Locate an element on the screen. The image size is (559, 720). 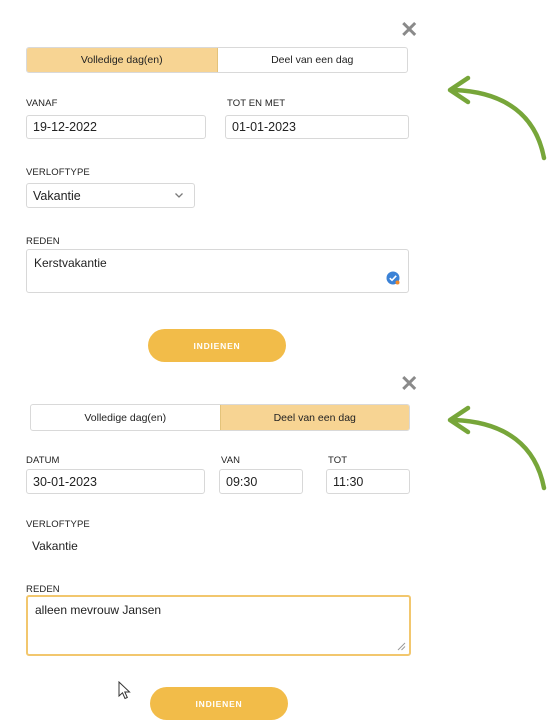
reason-text: alleen mevrouw Jansen is located at coordinates (98, 610).